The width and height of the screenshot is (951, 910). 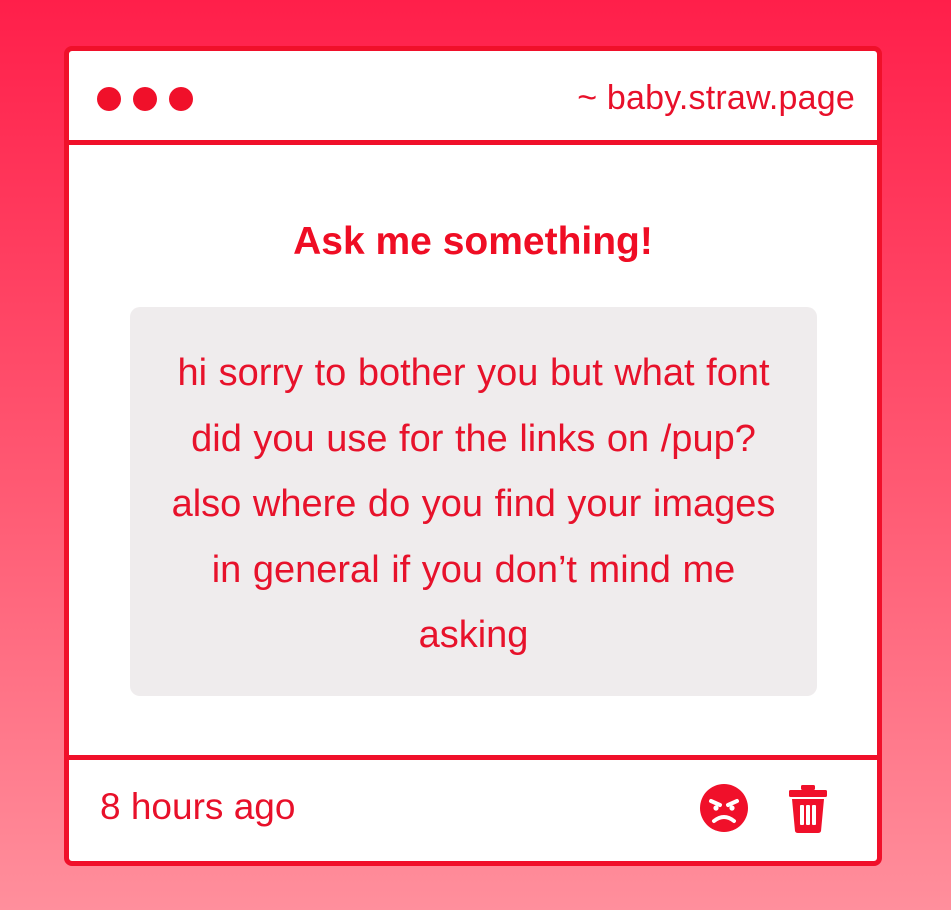 What do you see at coordinates (716, 98) in the screenshot?
I see `page-url: ~ baby.straw.page` at bounding box center [716, 98].